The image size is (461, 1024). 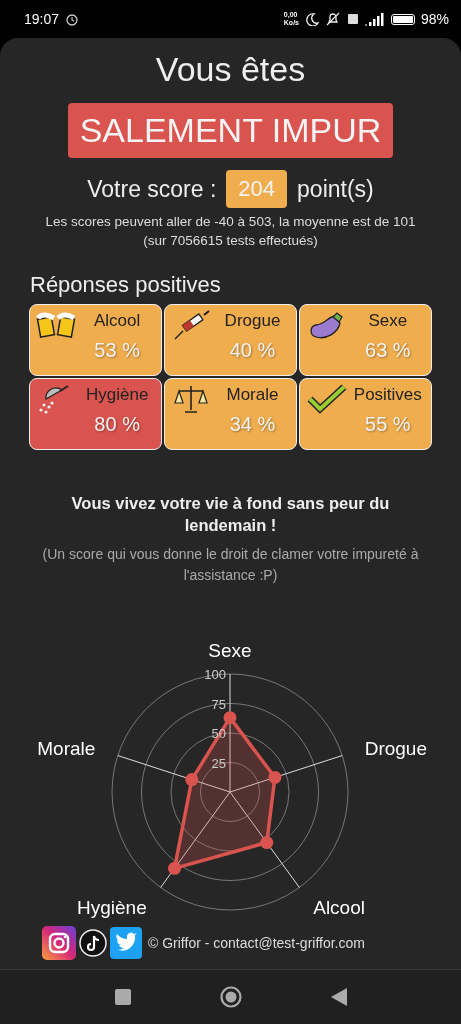 I want to click on category-label: Hygiène, so click(x=117, y=395).